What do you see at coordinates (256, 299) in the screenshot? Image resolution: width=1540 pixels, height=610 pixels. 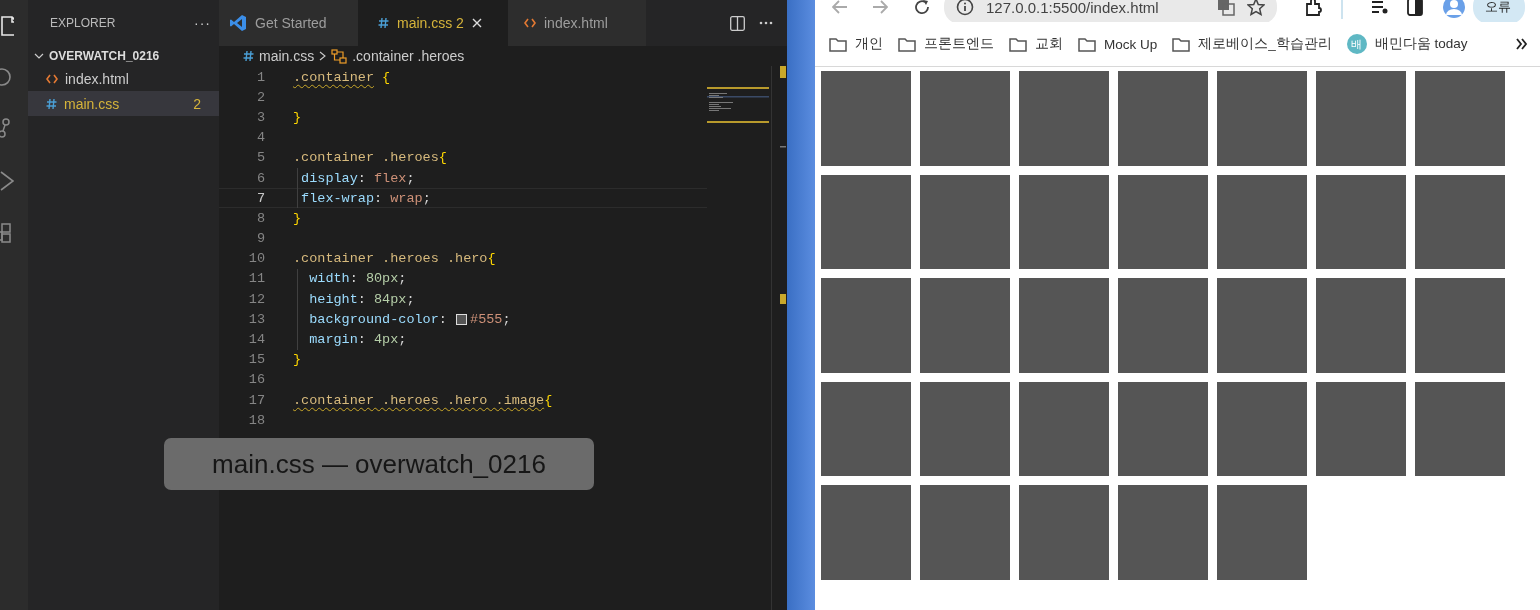 I see `line-number: 12` at bounding box center [256, 299].